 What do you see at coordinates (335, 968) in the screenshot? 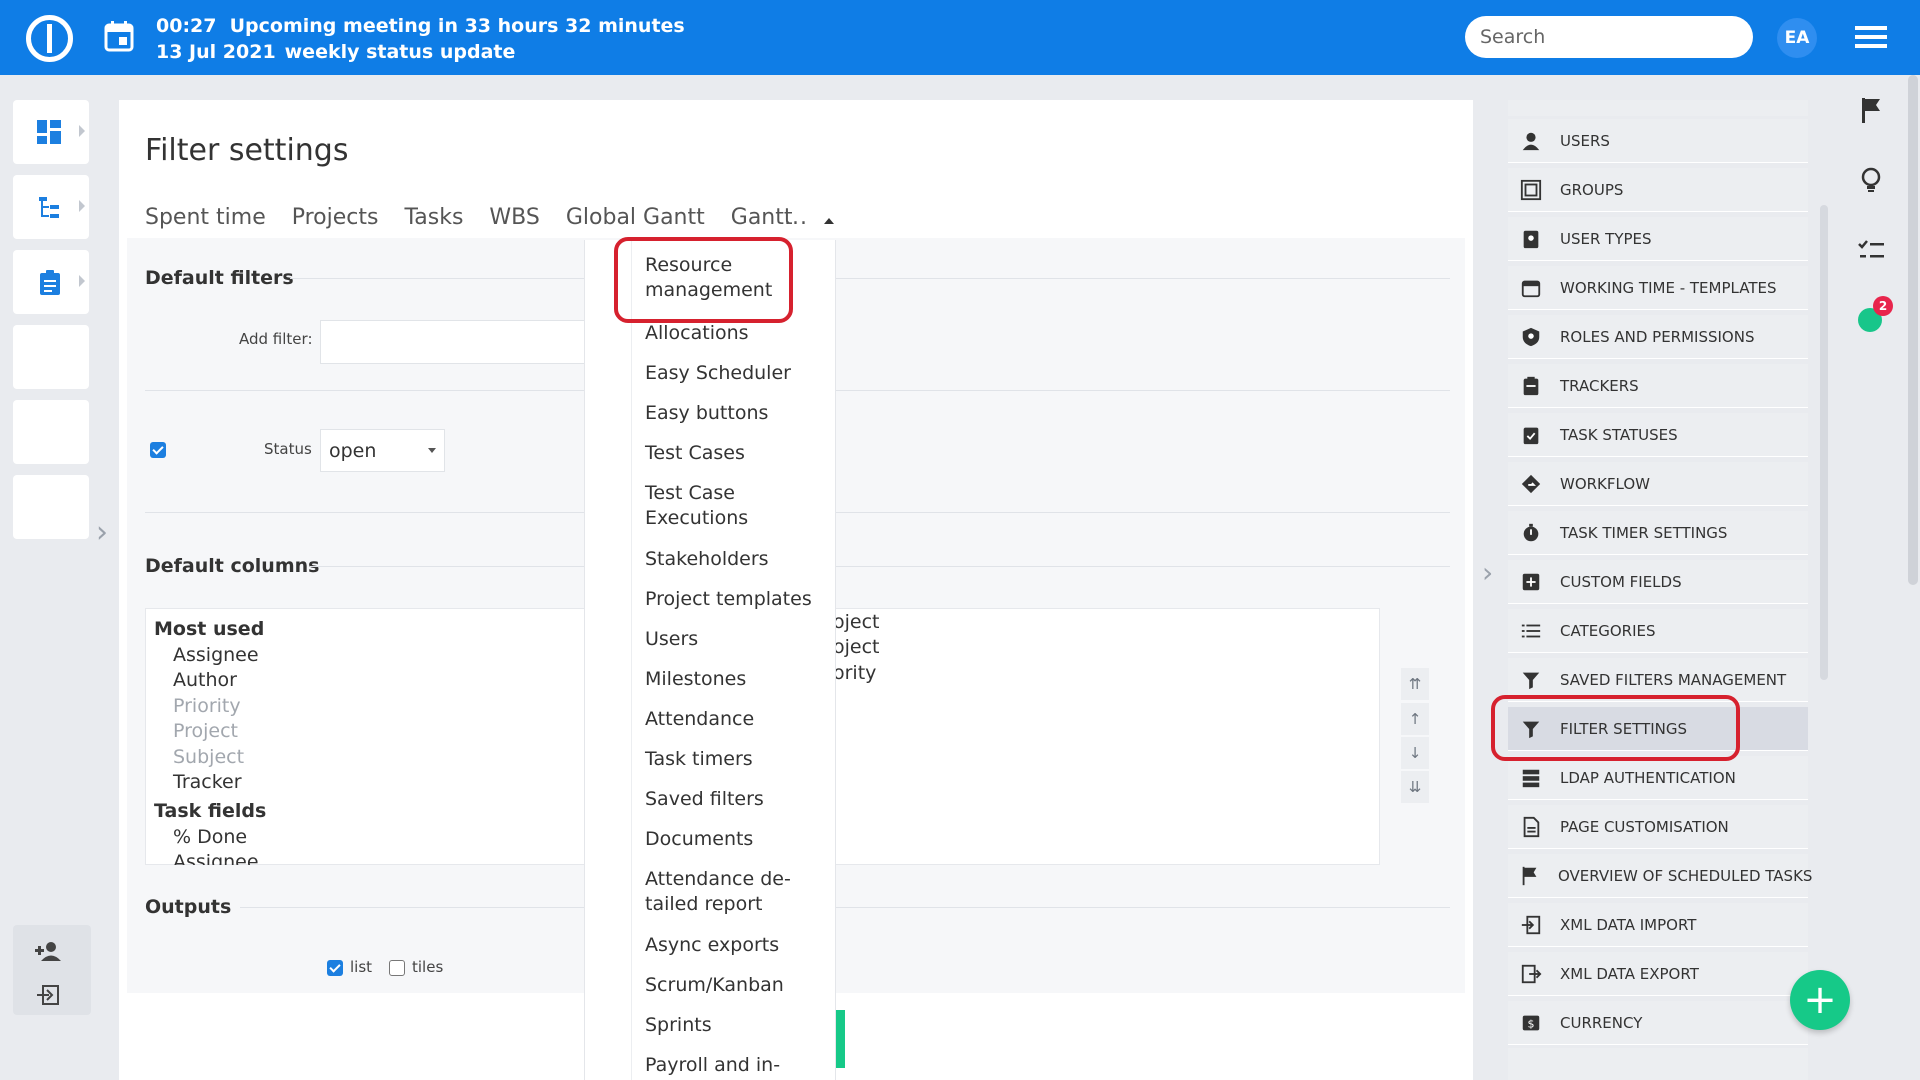
I see `output-list-checkbox` at bounding box center [335, 968].